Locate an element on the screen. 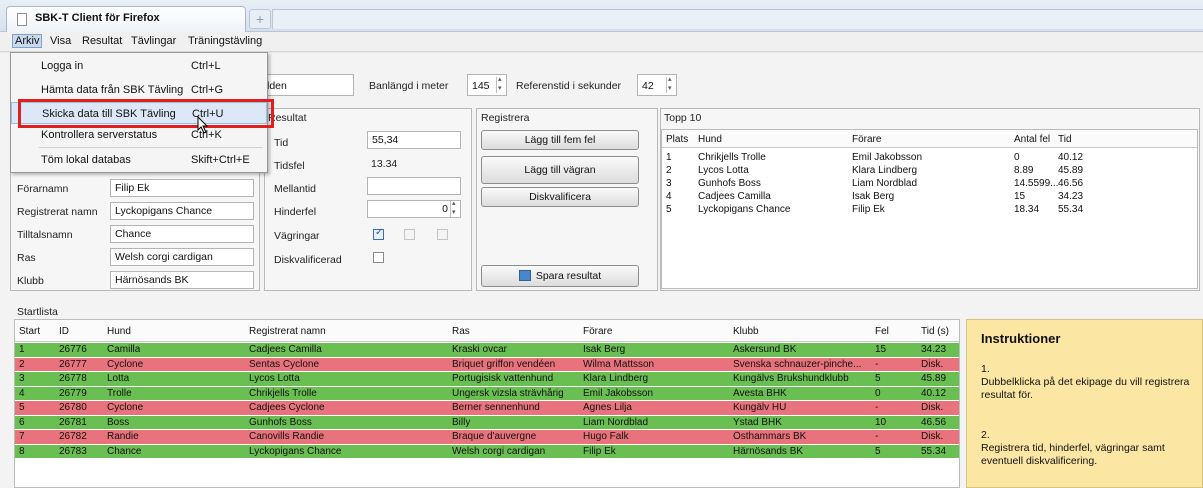 The image size is (1203, 488). topp10-cell-tid: 34.23 is located at coordinates (1071, 196).